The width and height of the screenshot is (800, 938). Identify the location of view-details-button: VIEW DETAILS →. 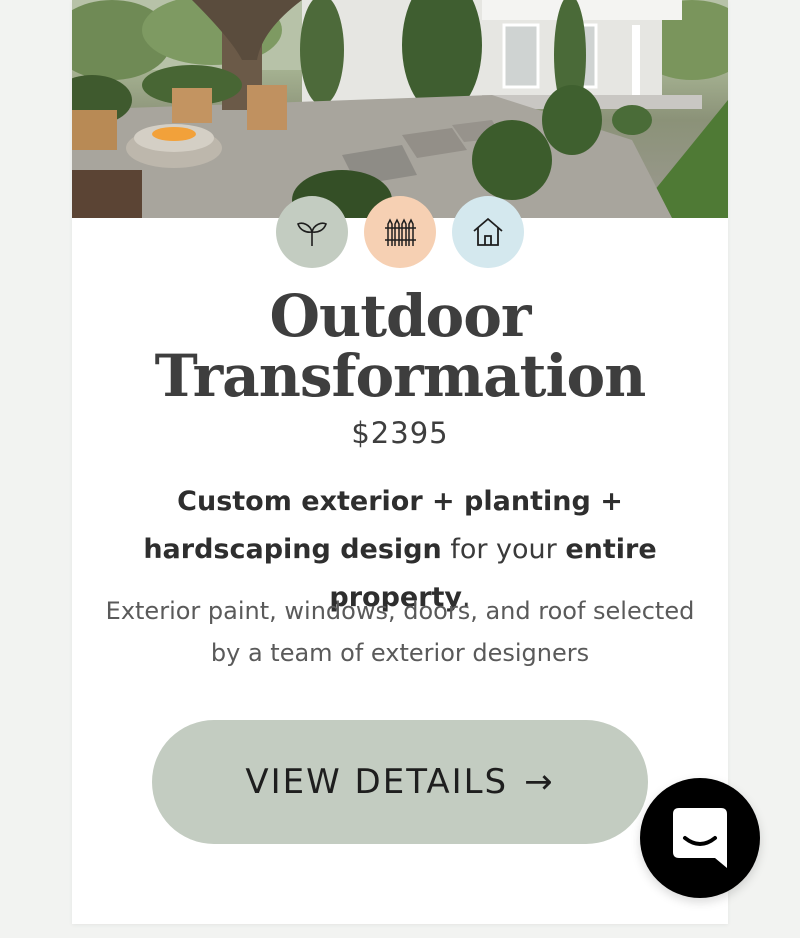
(400, 782).